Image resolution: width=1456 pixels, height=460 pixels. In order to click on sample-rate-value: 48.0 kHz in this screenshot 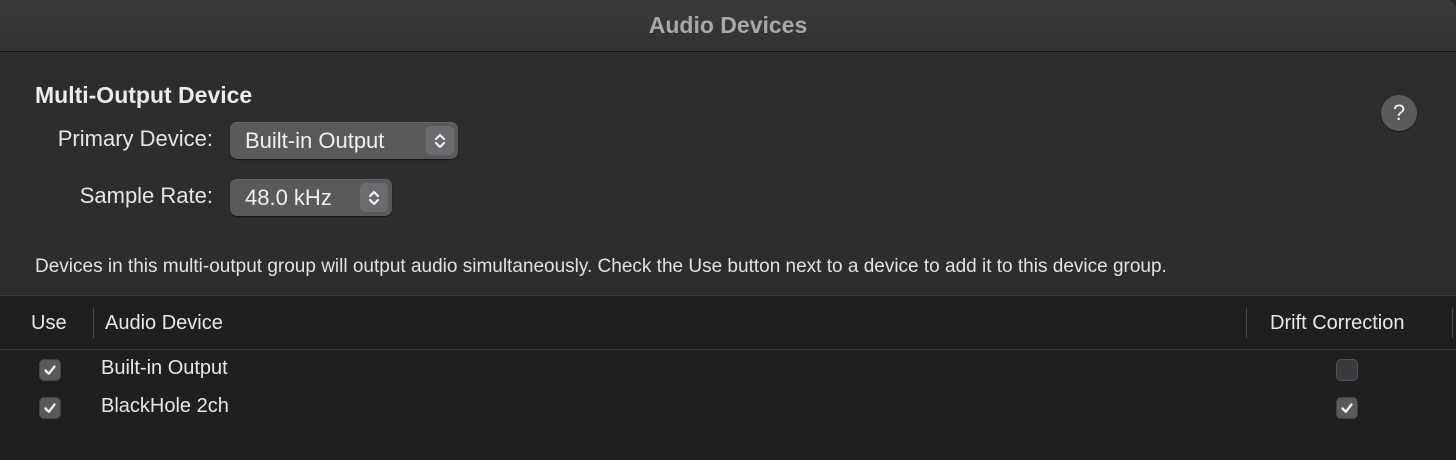, I will do `click(288, 197)`.